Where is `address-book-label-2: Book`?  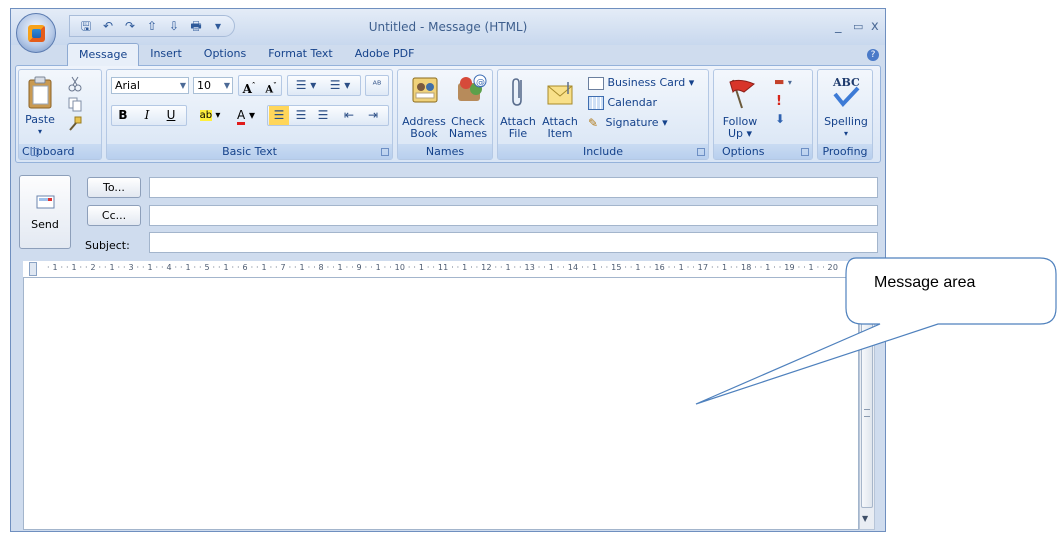 address-book-label-2: Book is located at coordinates (424, 133).